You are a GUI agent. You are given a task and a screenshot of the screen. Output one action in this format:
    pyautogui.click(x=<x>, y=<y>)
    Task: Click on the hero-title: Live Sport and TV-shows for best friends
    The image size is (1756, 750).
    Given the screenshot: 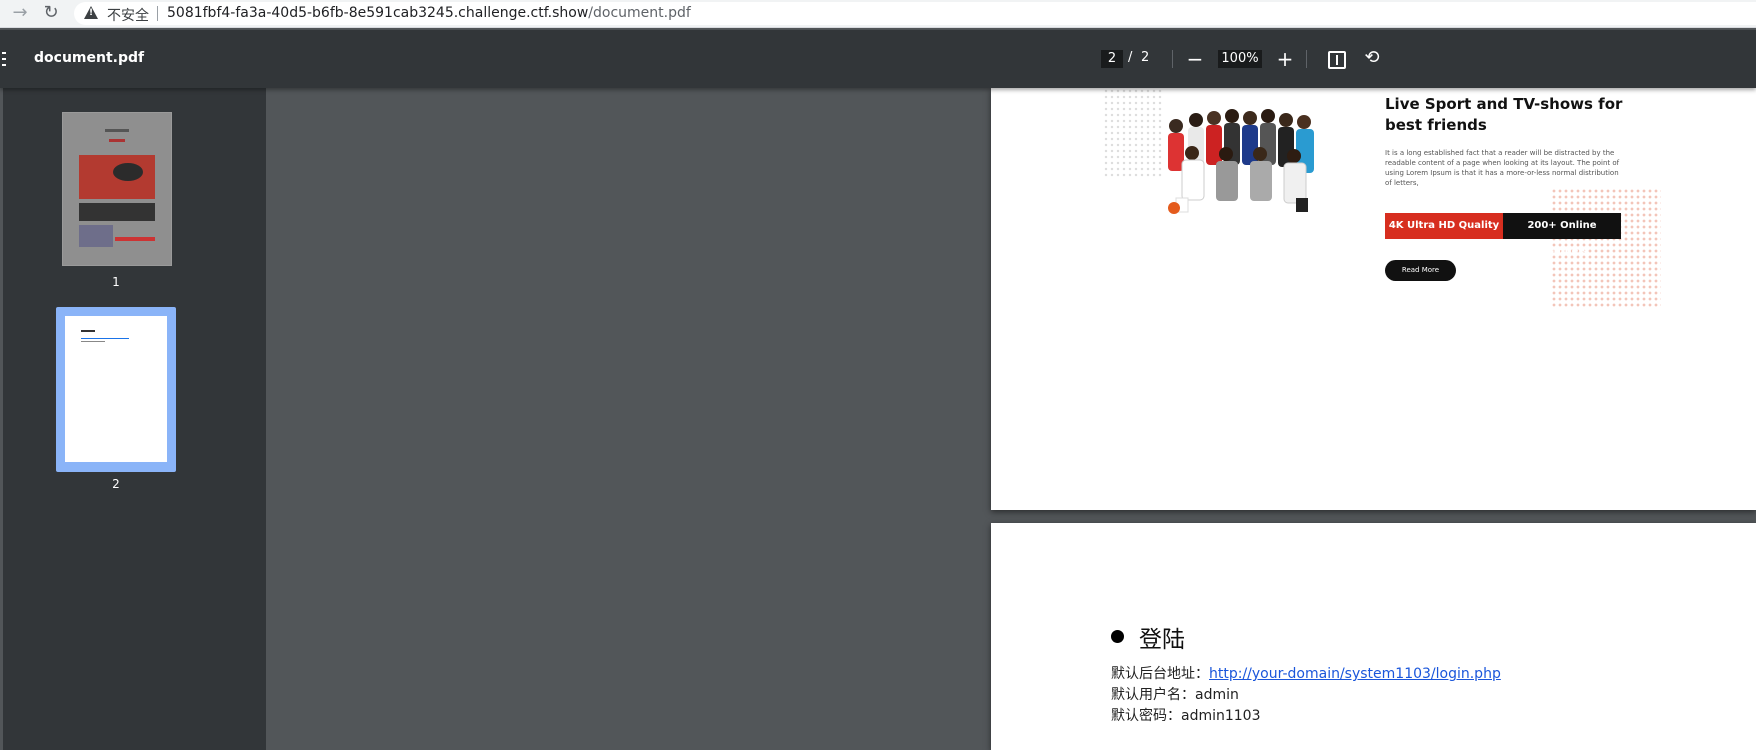 What is the action you would take?
    pyautogui.click(x=1504, y=114)
    